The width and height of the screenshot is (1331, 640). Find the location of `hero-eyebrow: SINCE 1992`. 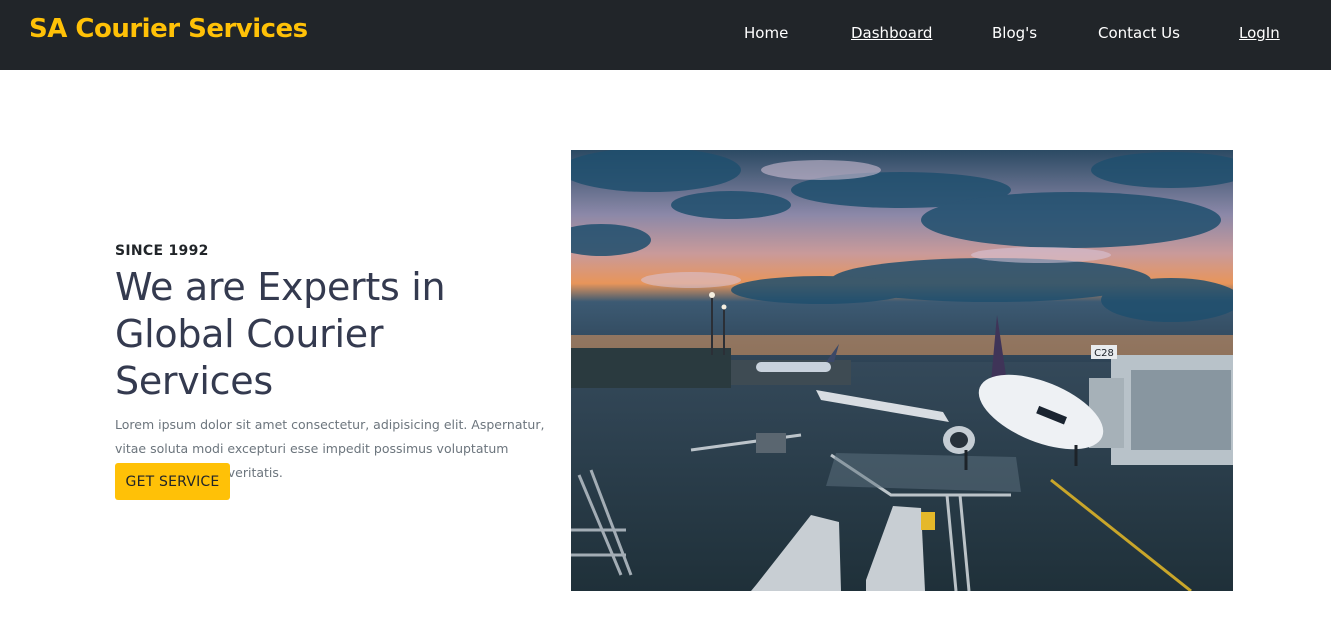

hero-eyebrow: SINCE 1992 is located at coordinates (162, 251).